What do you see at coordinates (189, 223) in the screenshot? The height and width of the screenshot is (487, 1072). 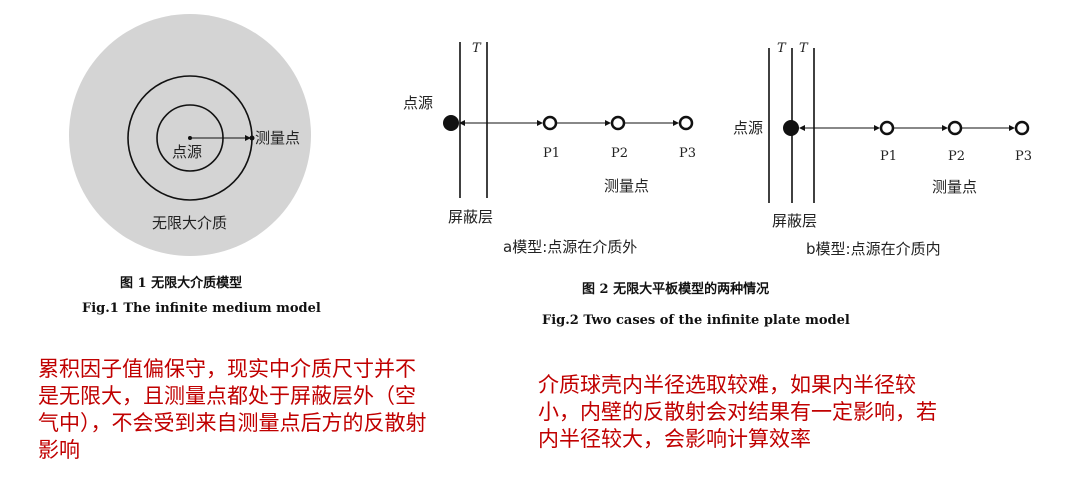 I see `medium-label: 无限大介质` at bounding box center [189, 223].